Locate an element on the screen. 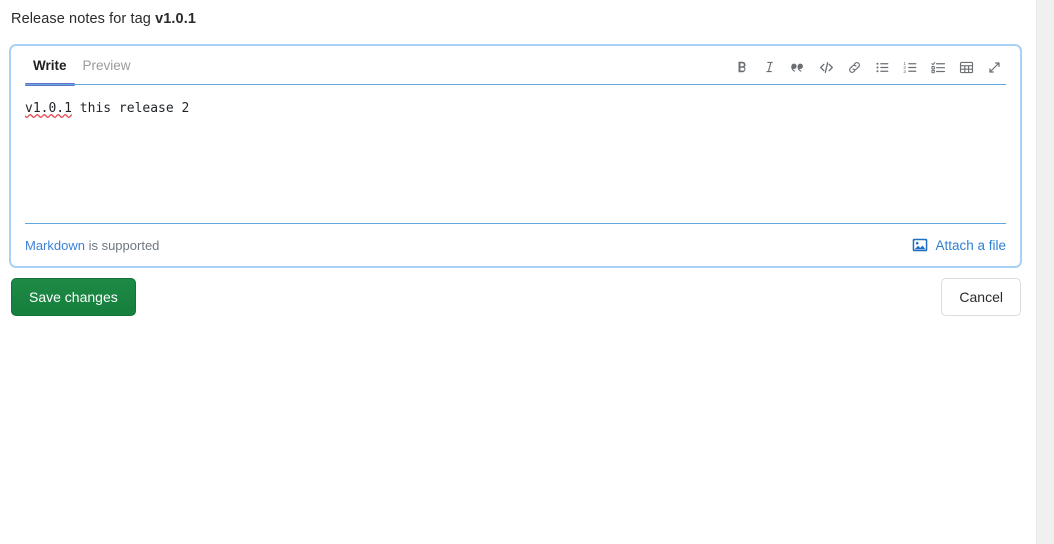 This screenshot has width=1054, height=544. editor-toolbar: 1 2 3 is located at coordinates (868, 67).